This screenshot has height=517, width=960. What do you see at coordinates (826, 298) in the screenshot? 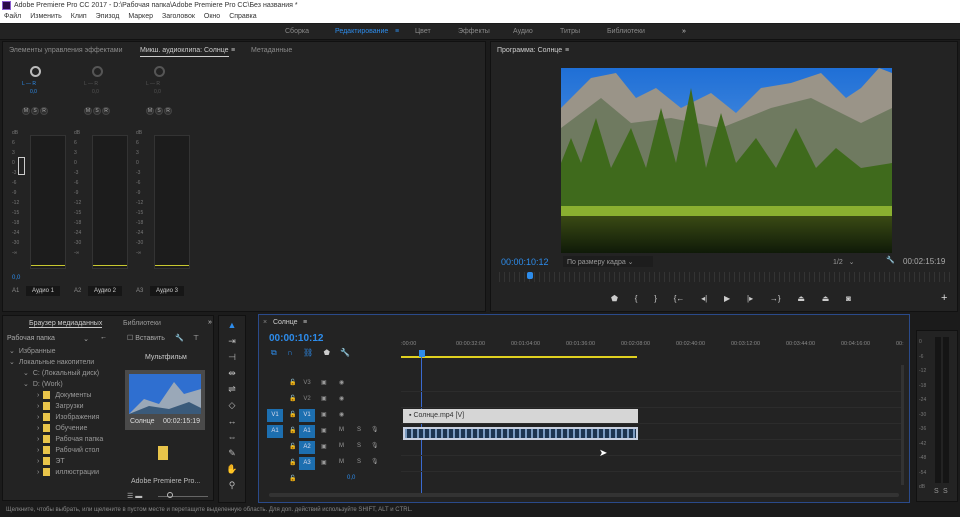
I see `extract-button-icon: ⏏` at bounding box center [826, 298].